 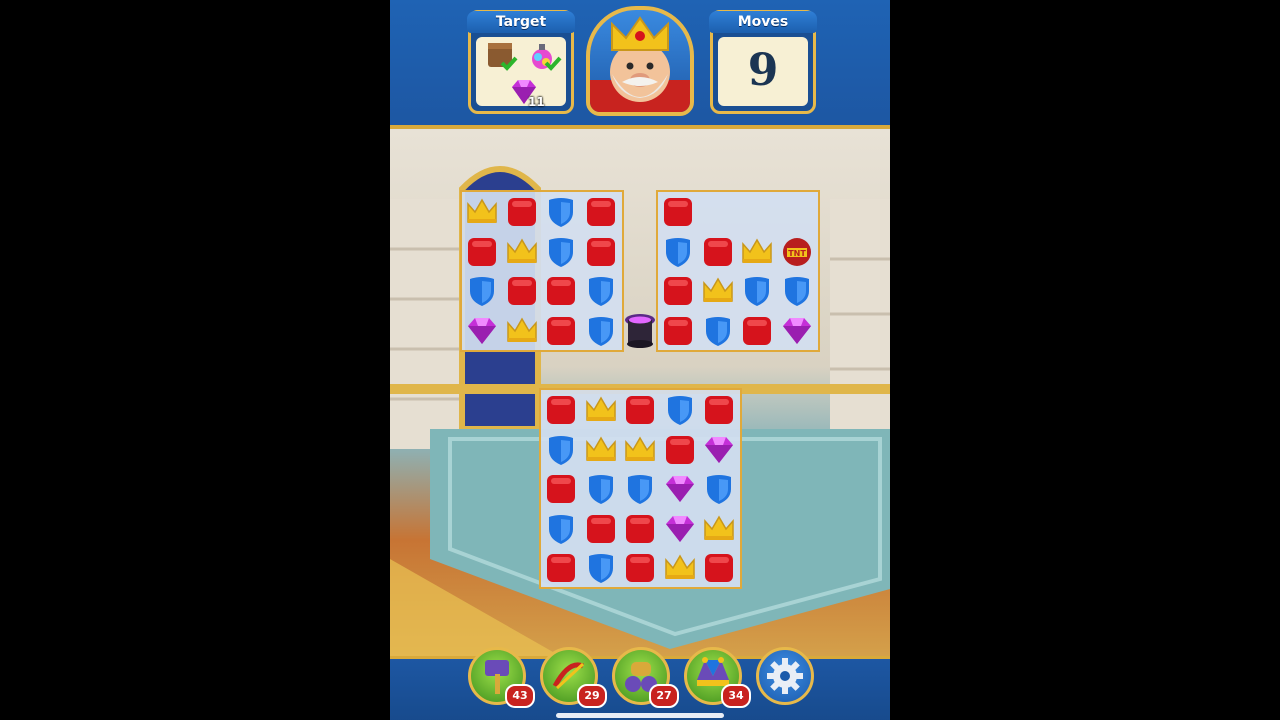 What do you see at coordinates (717, 677) in the screenshot?
I see `jester-booster-button: 34` at bounding box center [717, 677].